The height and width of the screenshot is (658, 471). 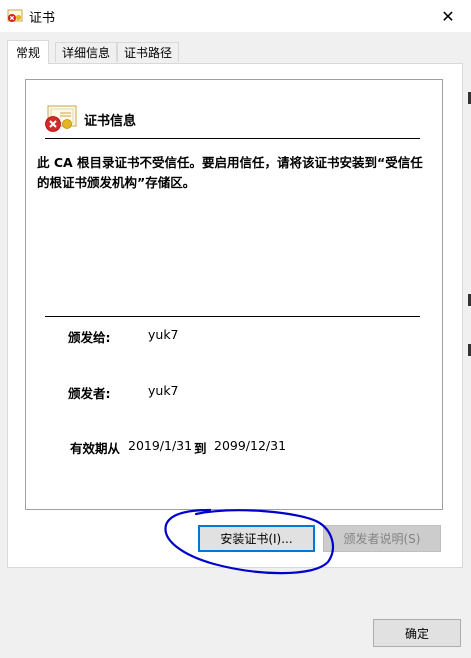 I want to click on ok-label: 确定, so click(x=416, y=633).